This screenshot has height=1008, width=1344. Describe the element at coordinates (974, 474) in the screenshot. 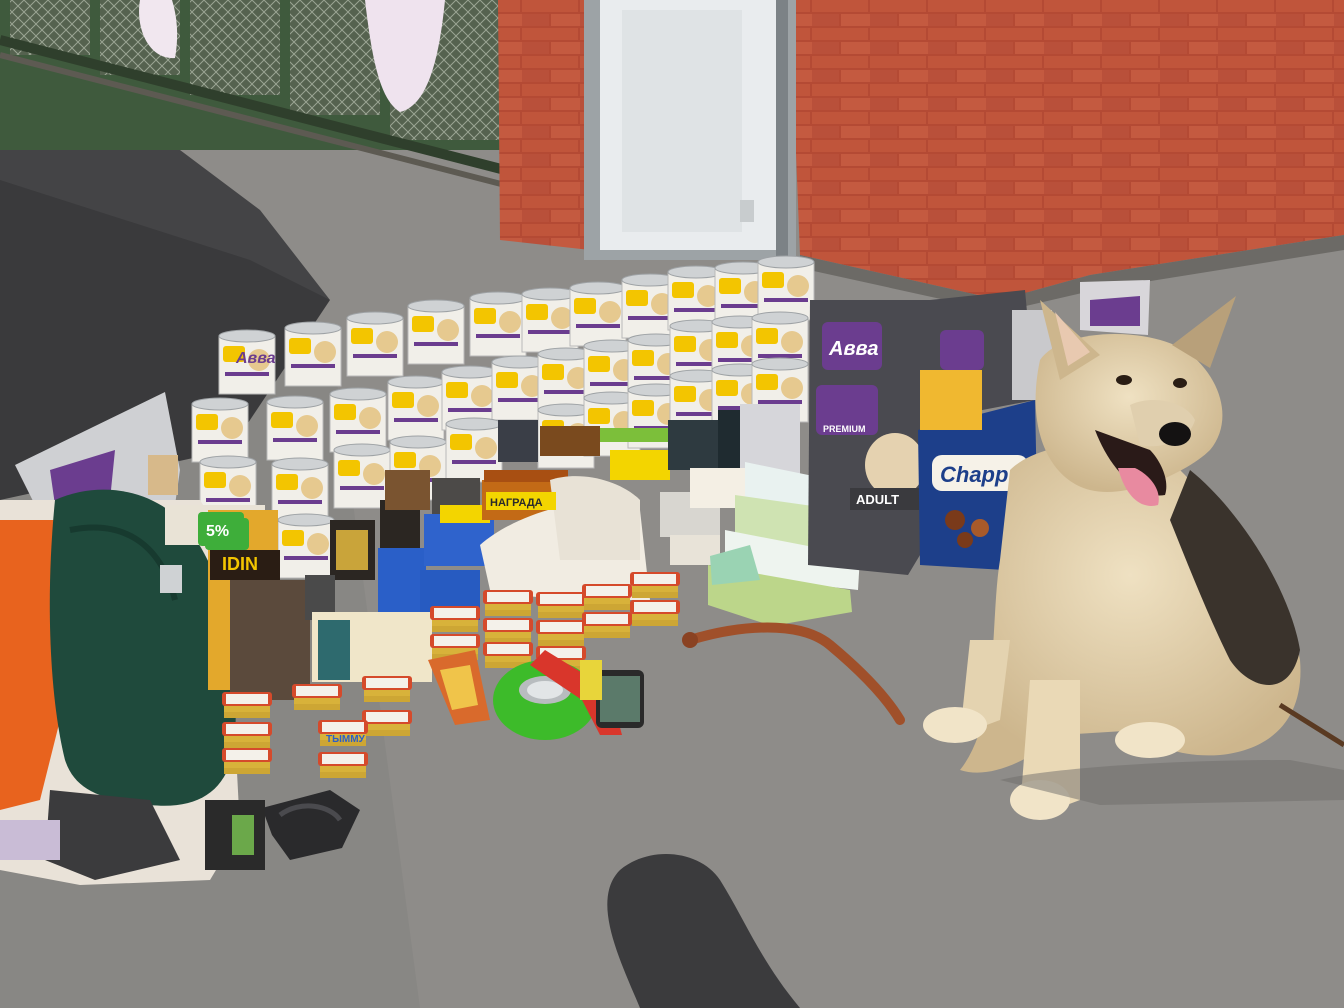

I see `chappi-brand-label: Chapp` at that location.